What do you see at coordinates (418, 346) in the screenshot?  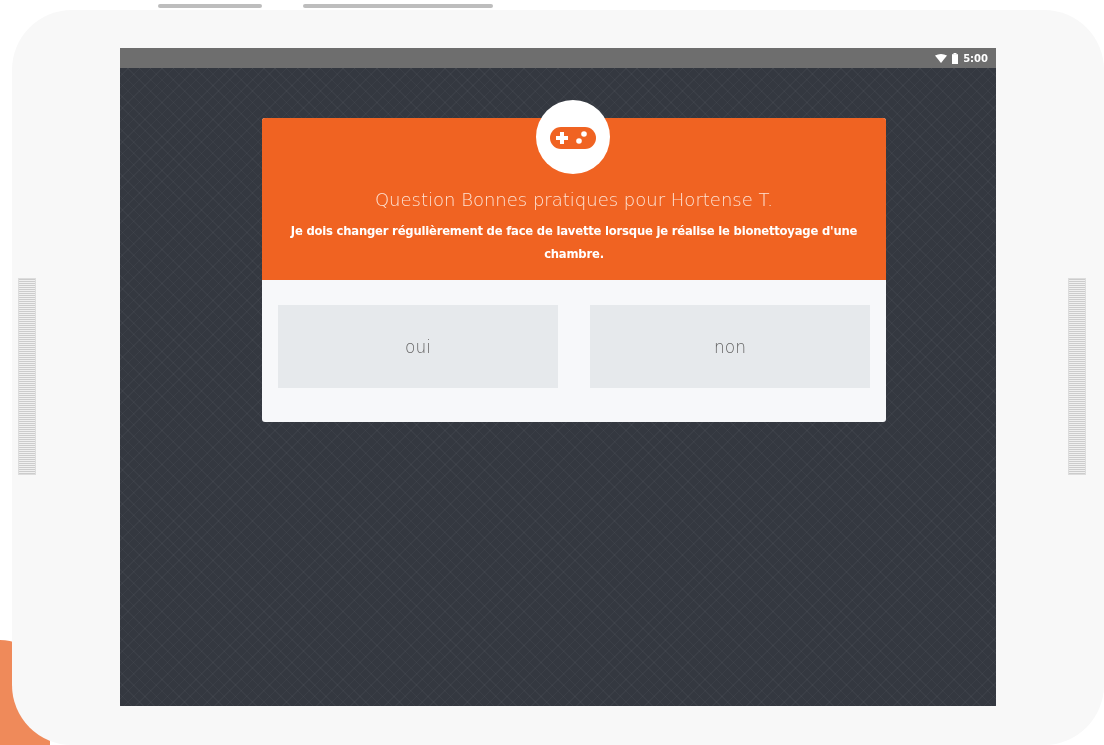 I see `answer-button: oui` at bounding box center [418, 346].